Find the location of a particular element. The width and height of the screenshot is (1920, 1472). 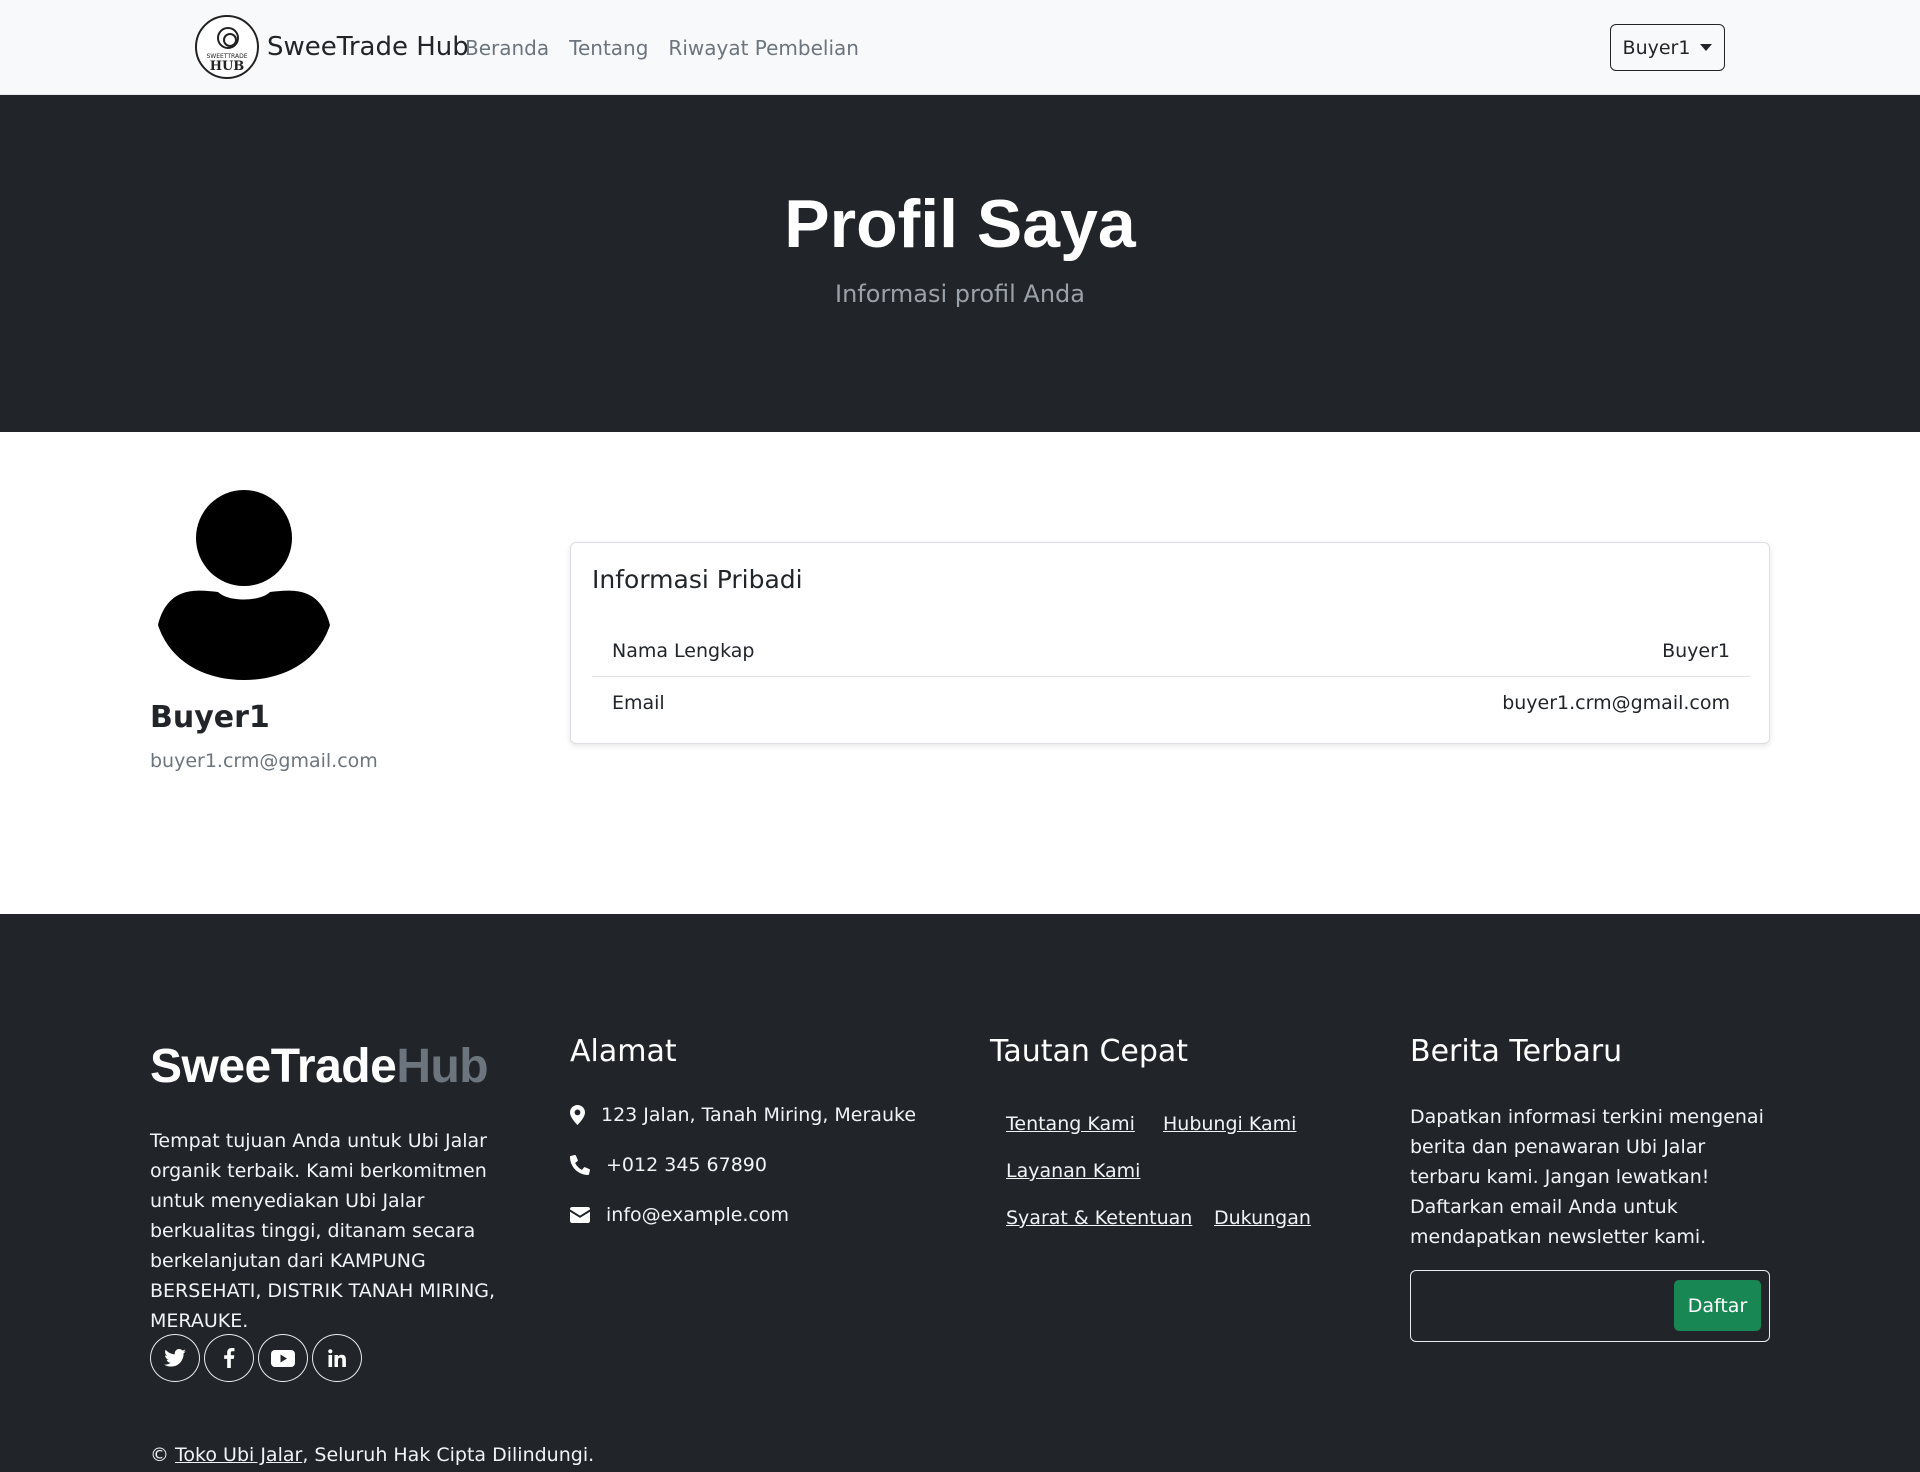

info-label: Email is located at coordinates (638, 702).